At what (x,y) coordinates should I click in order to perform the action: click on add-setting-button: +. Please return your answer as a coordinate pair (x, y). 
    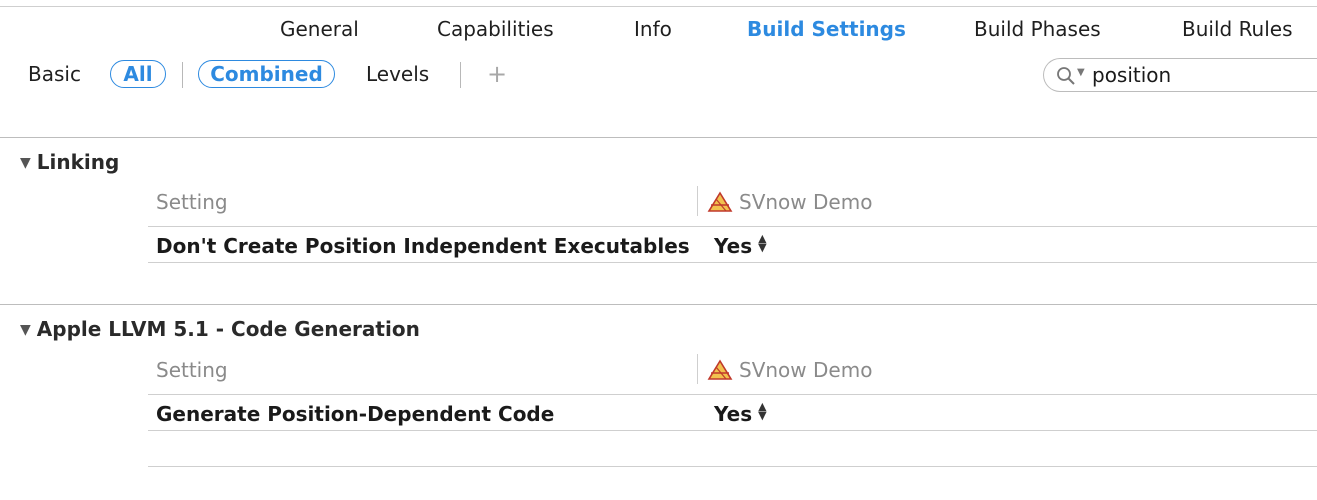
    Looking at the image, I should click on (497, 74).